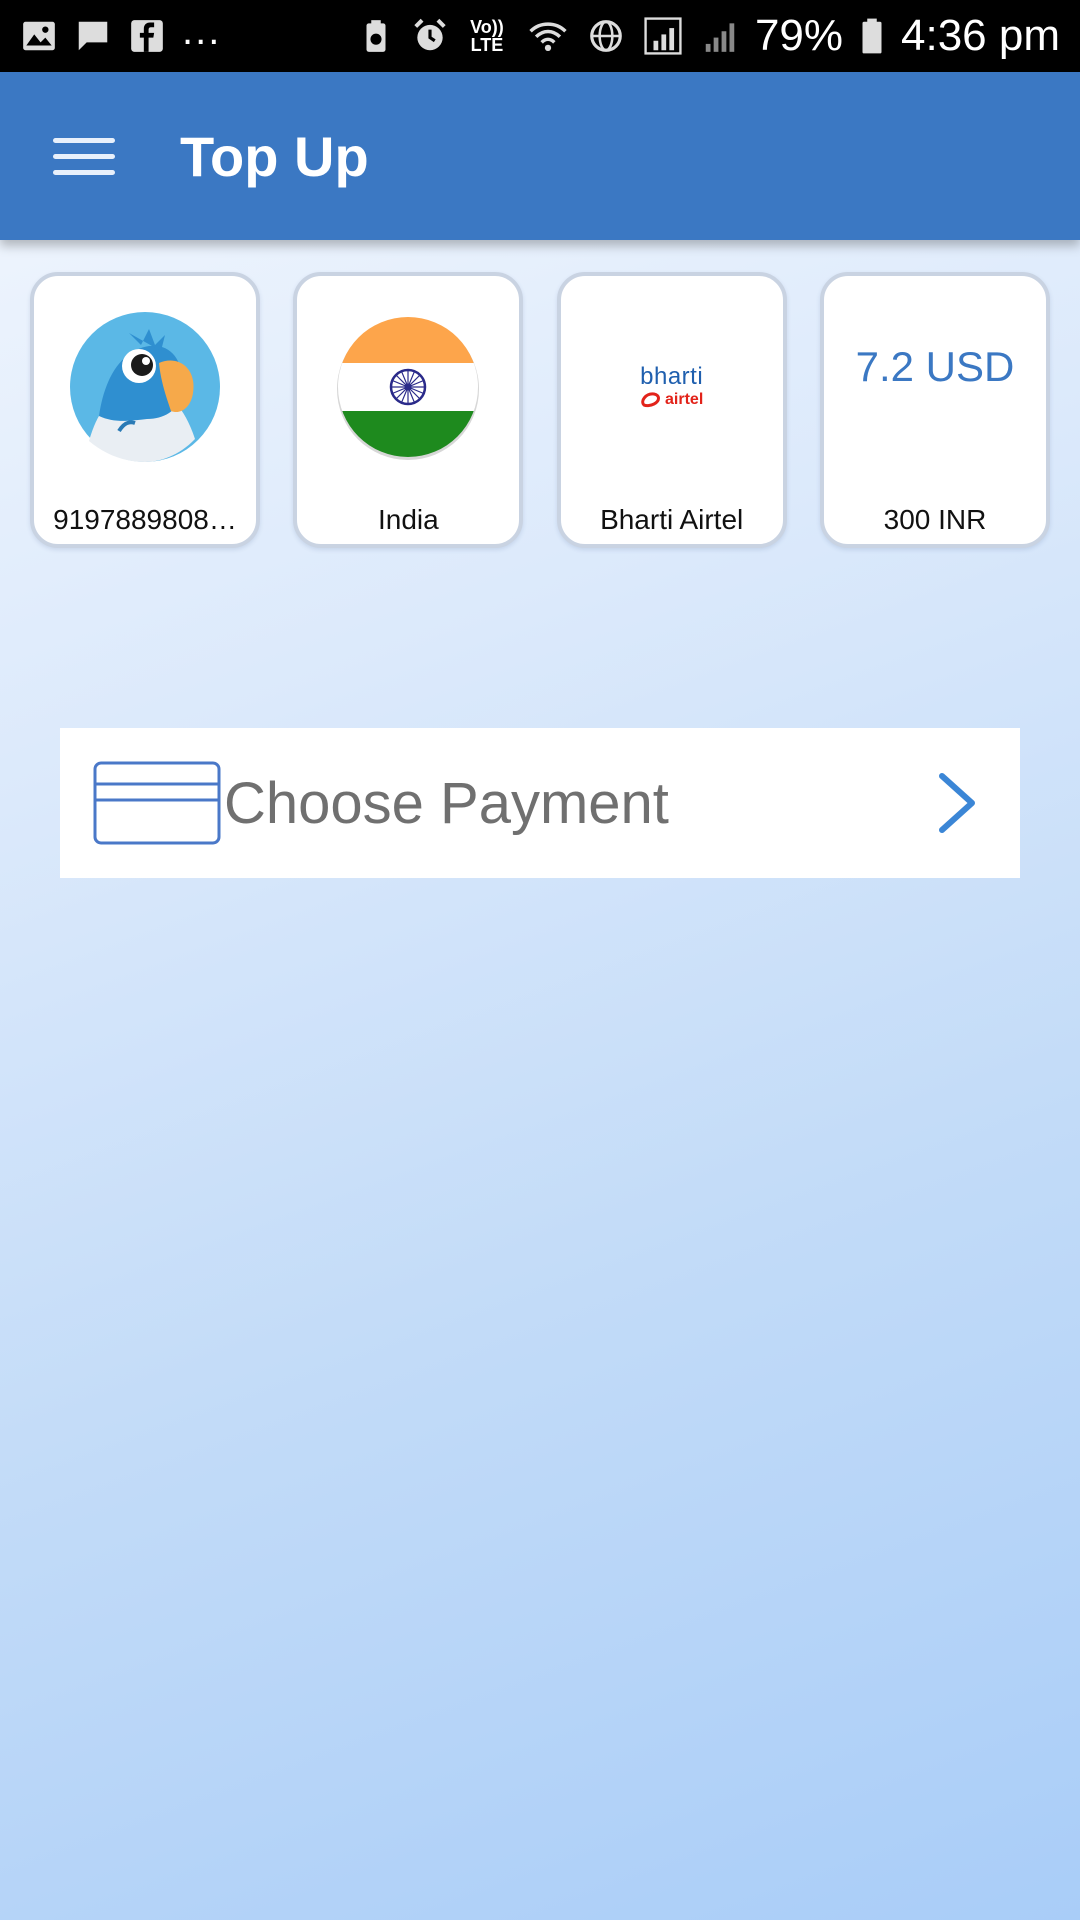 The width and height of the screenshot is (1080, 1920). I want to click on facebook-icon, so click(147, 36).